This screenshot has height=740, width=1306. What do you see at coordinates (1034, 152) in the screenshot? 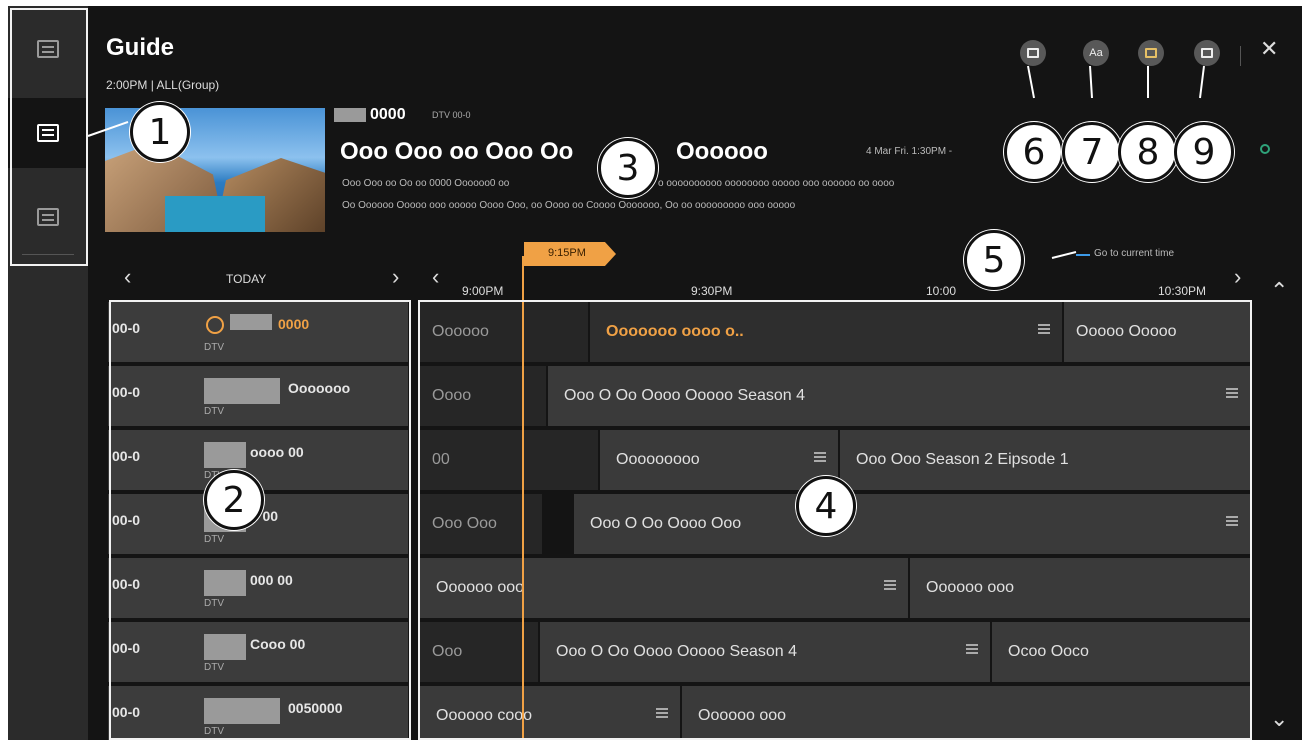
I see `callout-6: 6` at bounding box center [1034, 152].